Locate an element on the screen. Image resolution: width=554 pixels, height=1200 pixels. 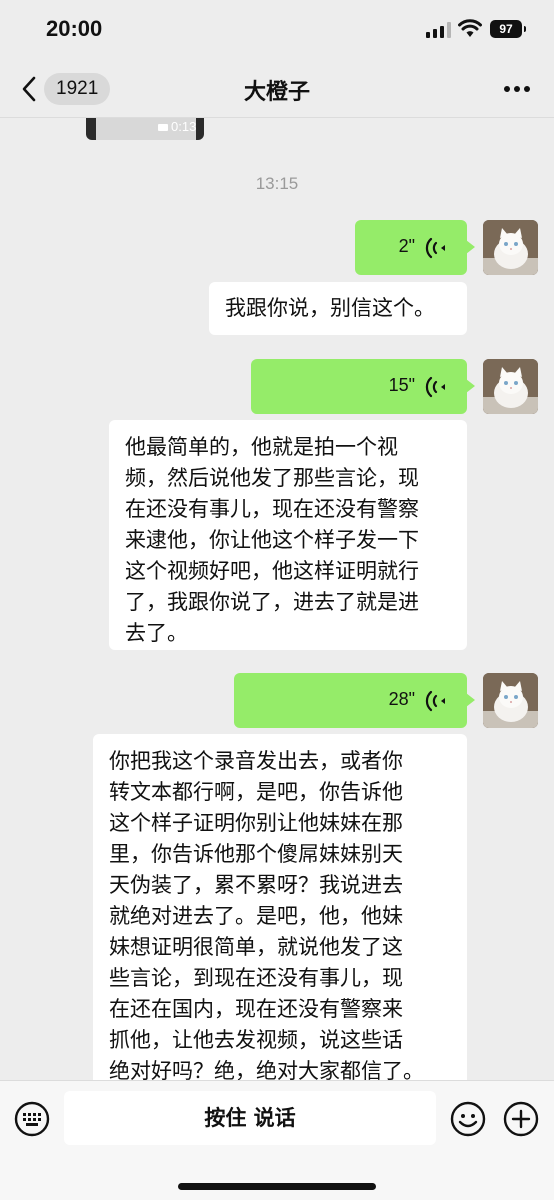
video-duration: 0:13 is located at coordinates (177, 127).